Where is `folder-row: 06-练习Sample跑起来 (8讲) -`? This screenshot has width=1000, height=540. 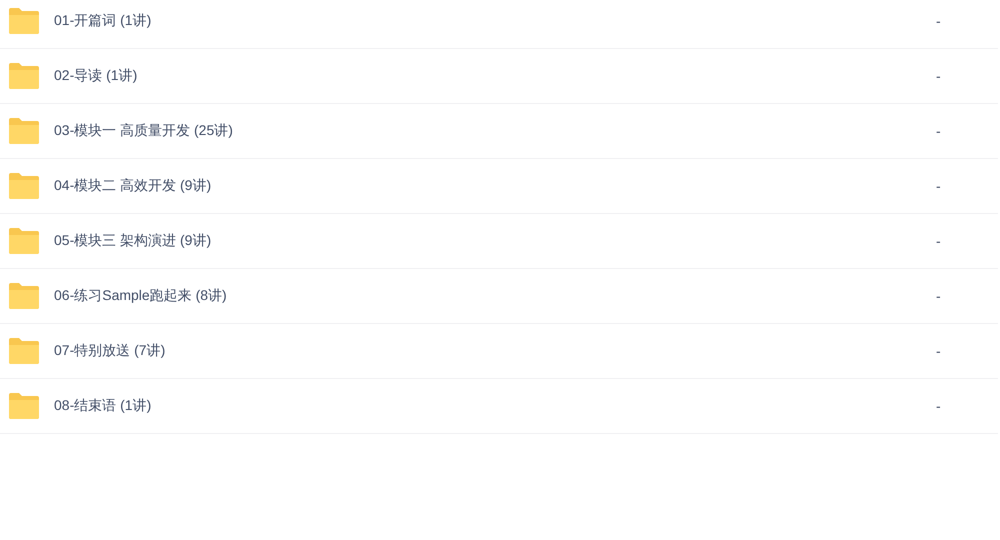 folder-row: 06-练习Sample跑起来 (8讲) - is located at coordinates (499, 296).